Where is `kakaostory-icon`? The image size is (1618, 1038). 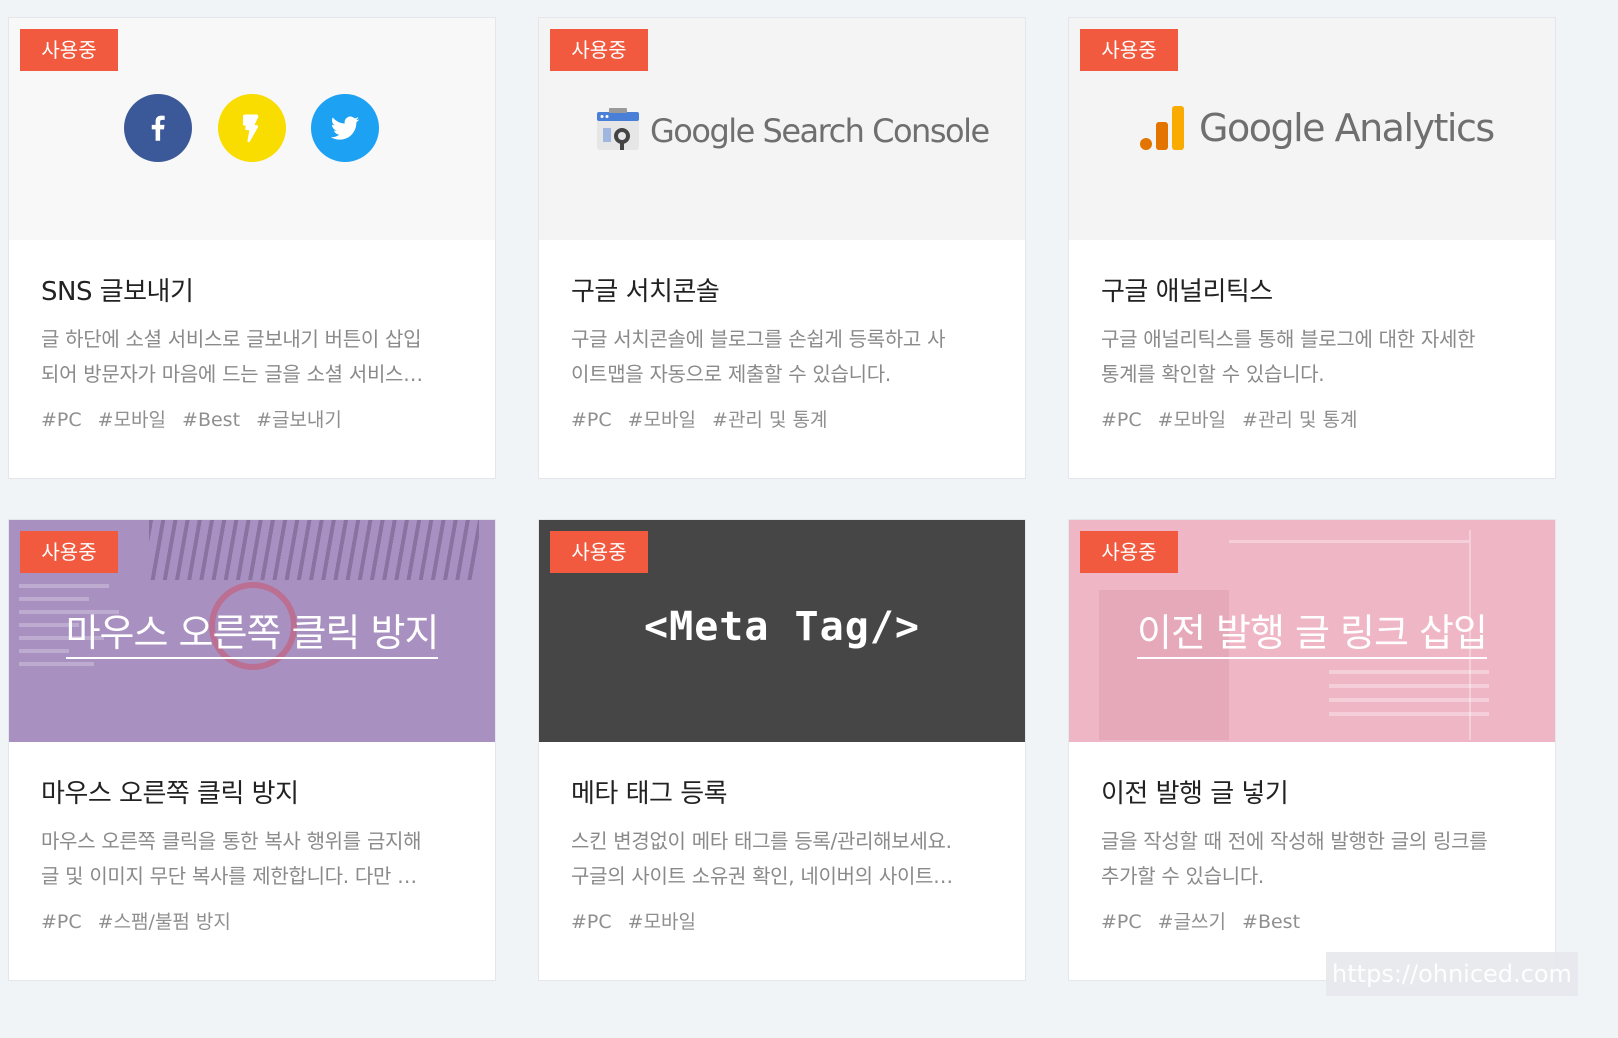
kakaostory-icon is located at coordinates (252, 128).